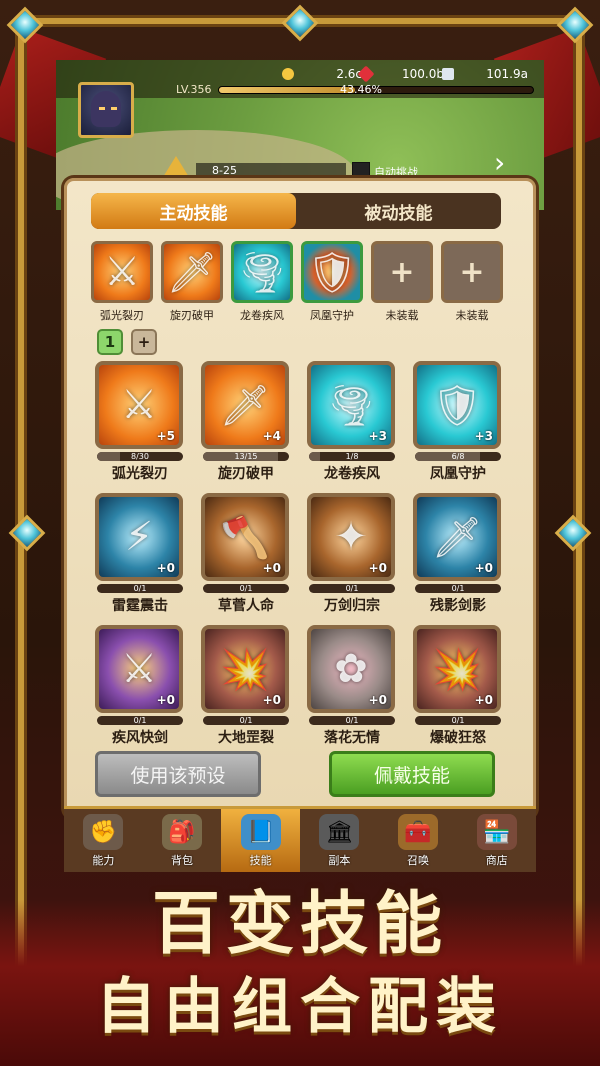  What do you see at coordinates (458, 738) in the screenshot?
I see `skill-name: 爆破狂怒` at bounding box center [458, 738].